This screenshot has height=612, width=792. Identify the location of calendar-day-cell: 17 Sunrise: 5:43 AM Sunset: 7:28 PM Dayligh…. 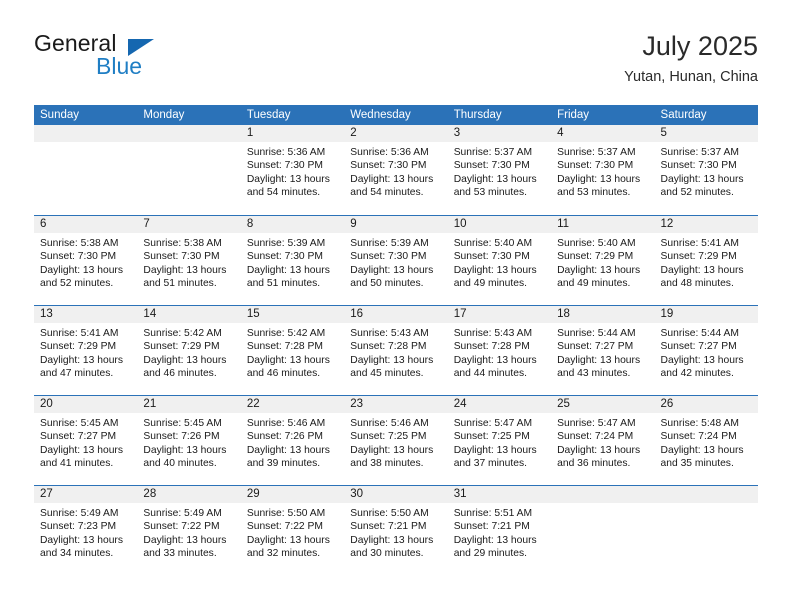
(499, 350).